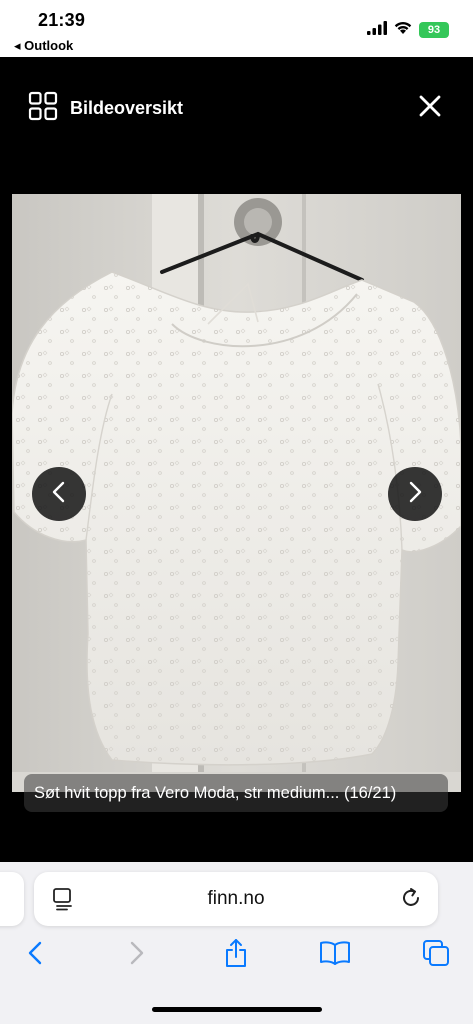 The width and height of the screenshot is (473, 1024). What do you see at coordinates (377, 30) in the screenshot?
I see `cellular-signal-icon` at bounding box center [377, 30].